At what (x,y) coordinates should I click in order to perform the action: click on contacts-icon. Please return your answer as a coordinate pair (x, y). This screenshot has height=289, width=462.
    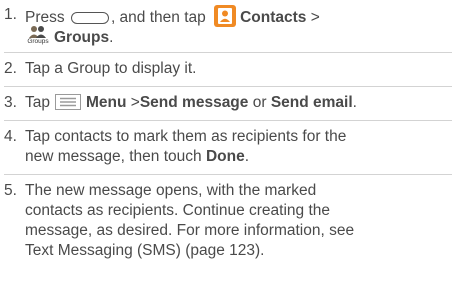
    Looking at the image, I should click on (225, 16).